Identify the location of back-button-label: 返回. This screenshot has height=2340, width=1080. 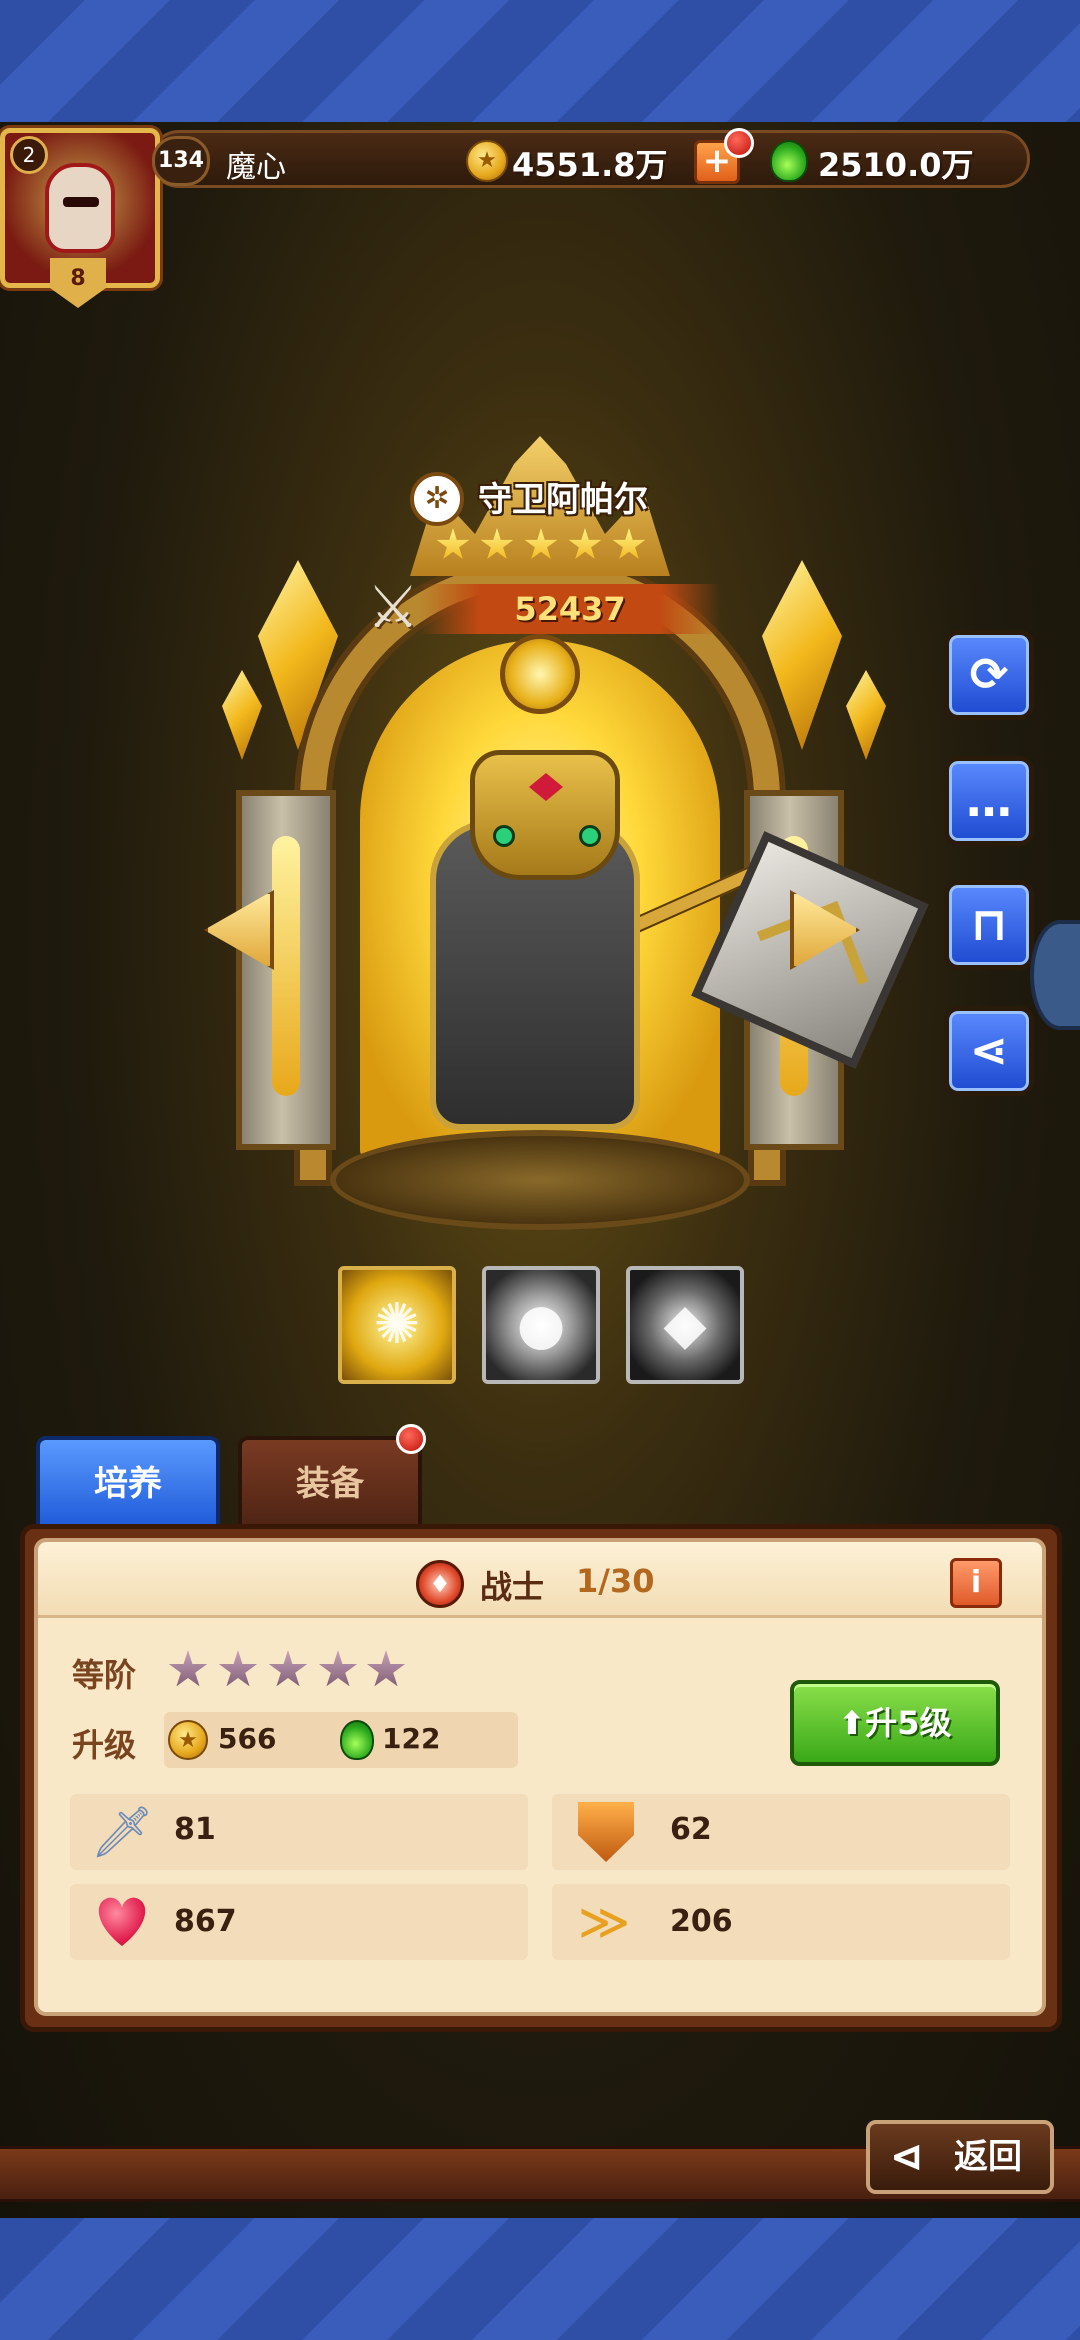
(988, 2157).